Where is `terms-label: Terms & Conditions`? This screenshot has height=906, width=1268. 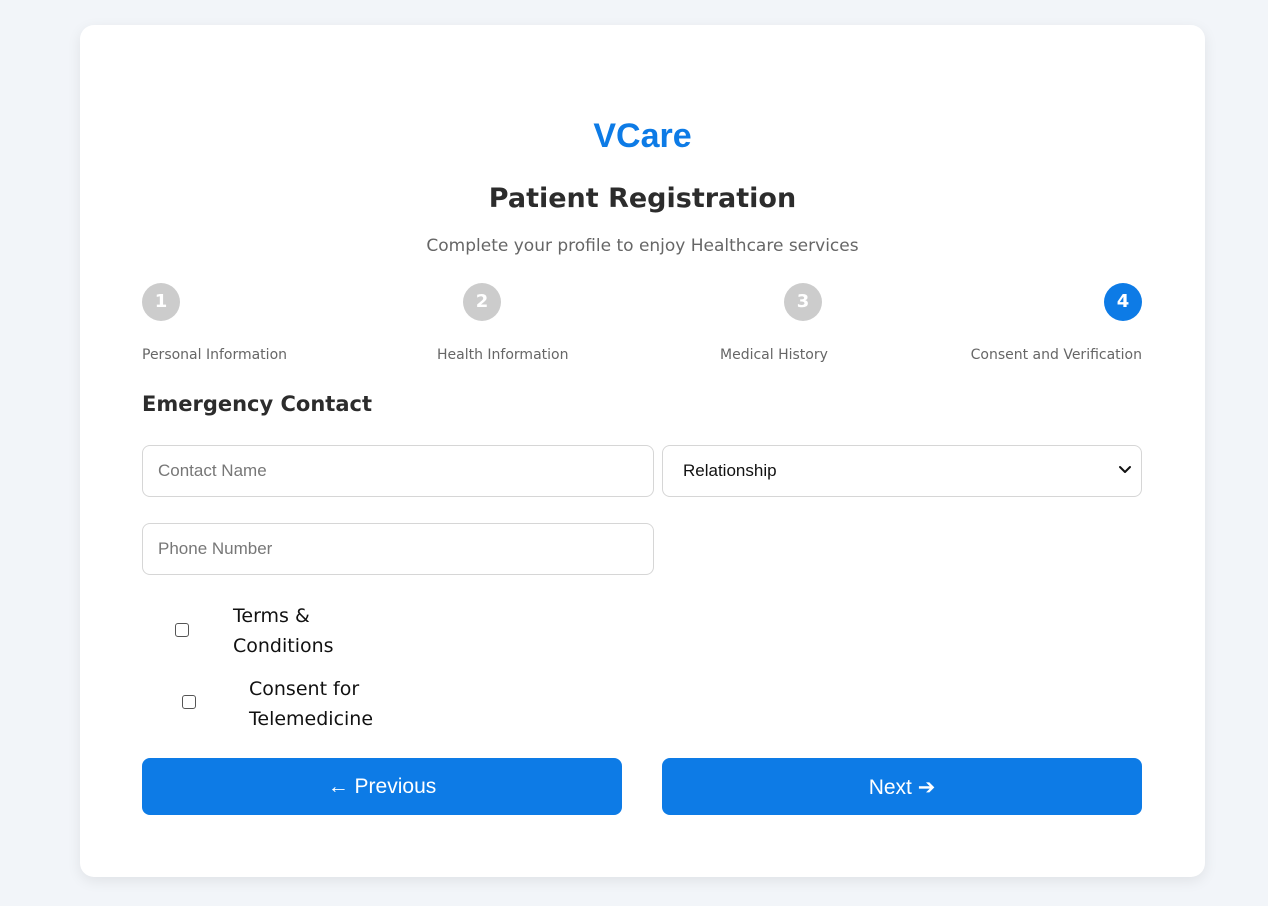
terms-label: Terms & Conditions is located at coordinates (283, 631).